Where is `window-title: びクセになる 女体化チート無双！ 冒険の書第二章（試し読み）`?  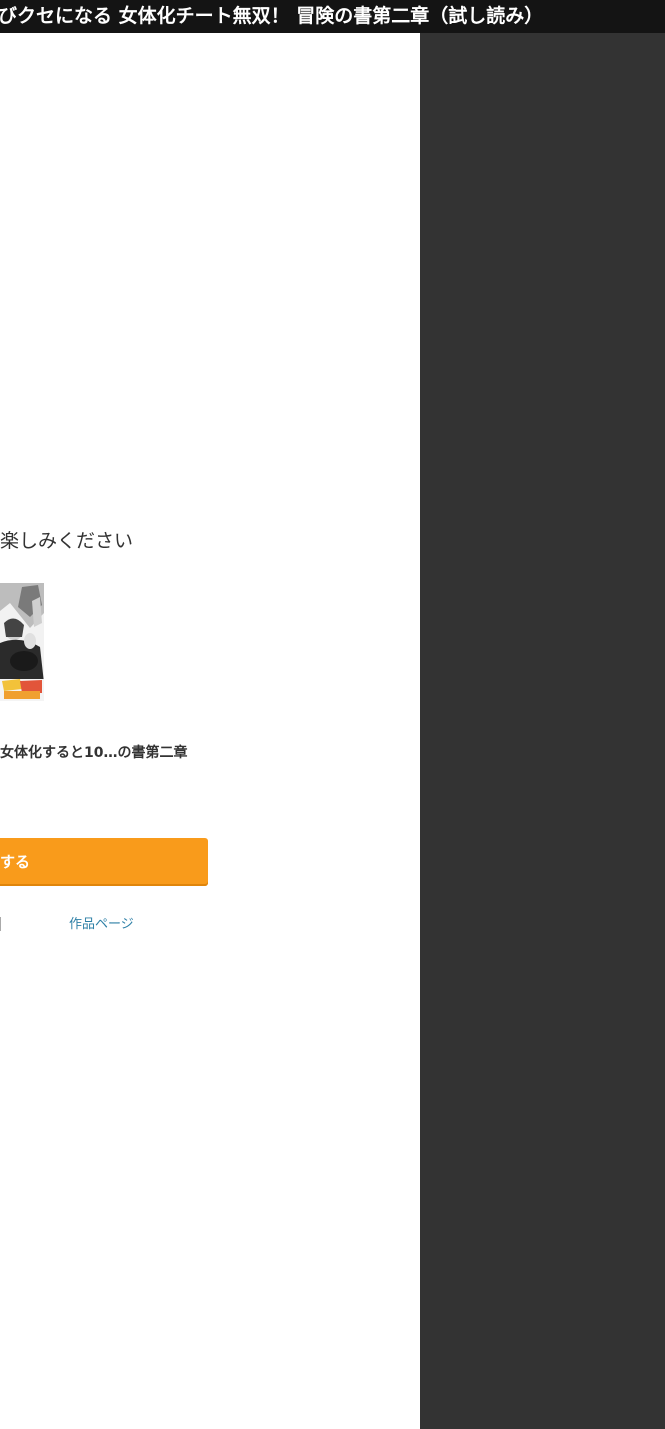 window-title: びクセになる 女体化チート無双！ 冒険の書第二章（試し読み） is located at coordinates (332, 16).